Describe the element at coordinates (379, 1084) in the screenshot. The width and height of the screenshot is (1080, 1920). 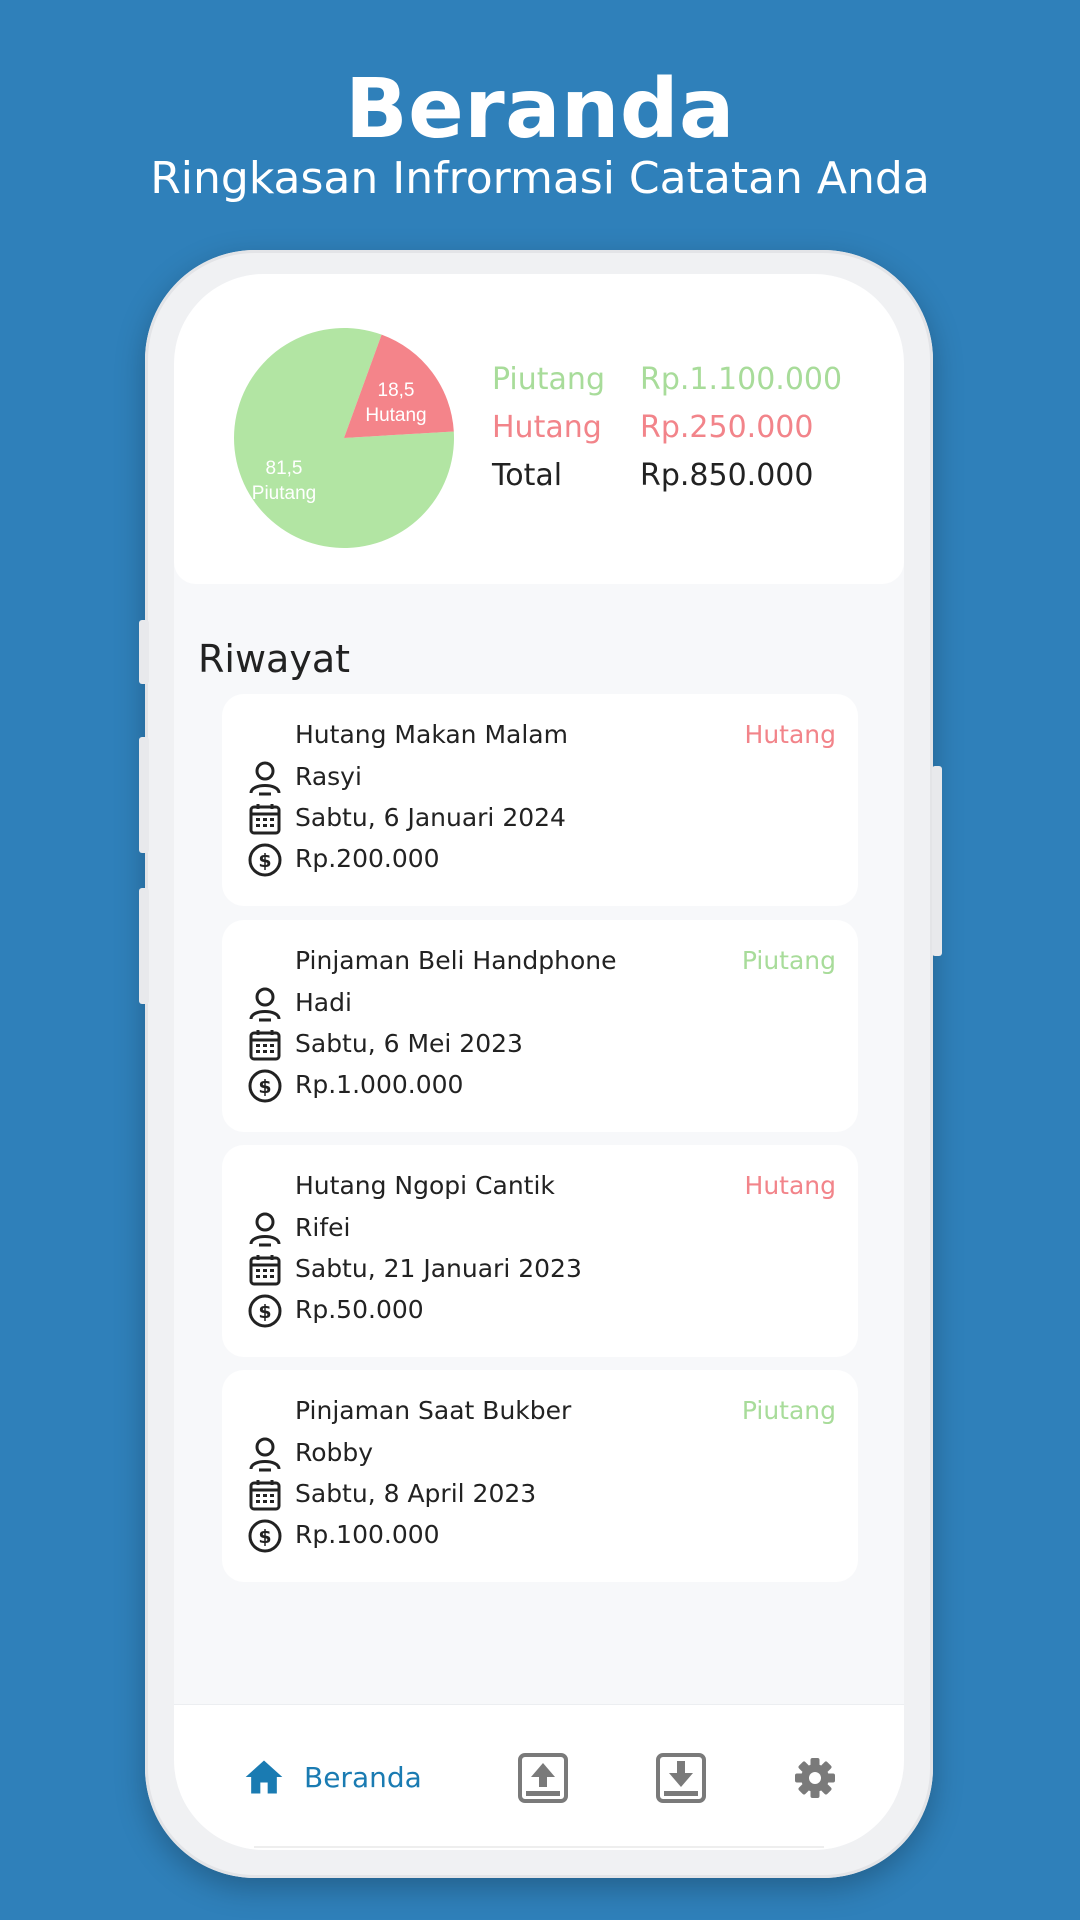
I see `history-amount: Rp.1.000.000` at that location.